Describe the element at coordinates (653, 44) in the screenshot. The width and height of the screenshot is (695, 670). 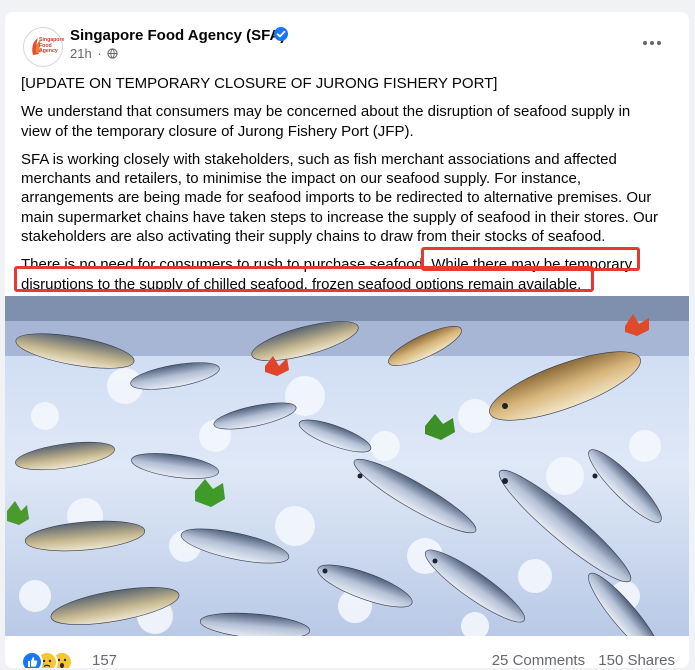
I see `more-options-icon` at that location.